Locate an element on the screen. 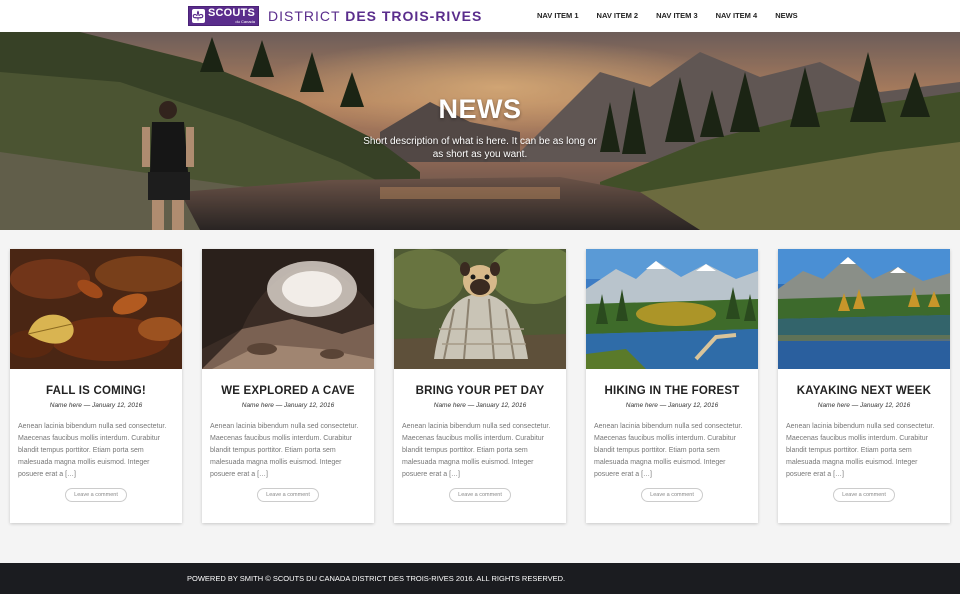  post-title: WE EXPLORED A CAVE is located at coordinates (288, 391).